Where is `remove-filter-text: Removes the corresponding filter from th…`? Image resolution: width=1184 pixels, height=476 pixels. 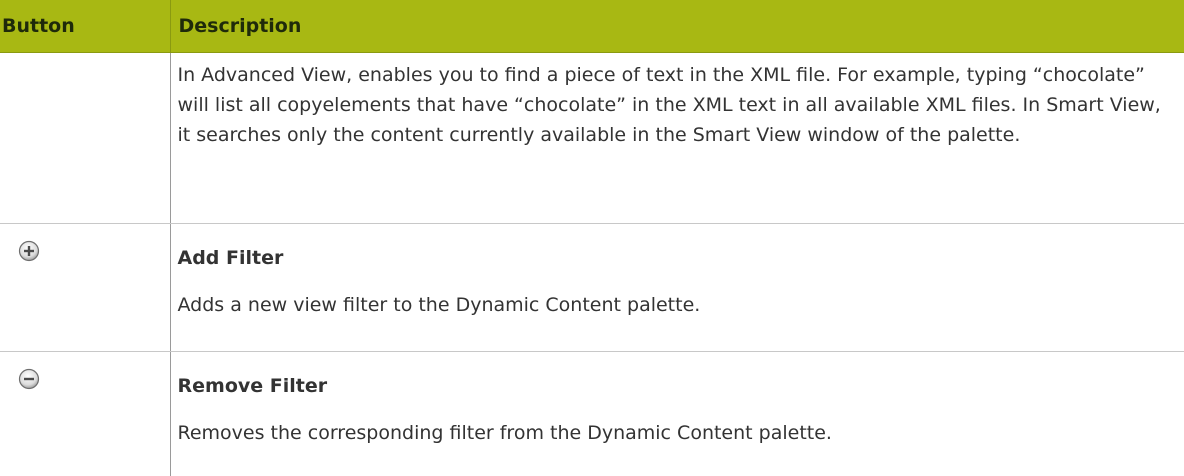 remove-filter-text: Removes the corresponding filter from th… is located at coordinates (675, 433).